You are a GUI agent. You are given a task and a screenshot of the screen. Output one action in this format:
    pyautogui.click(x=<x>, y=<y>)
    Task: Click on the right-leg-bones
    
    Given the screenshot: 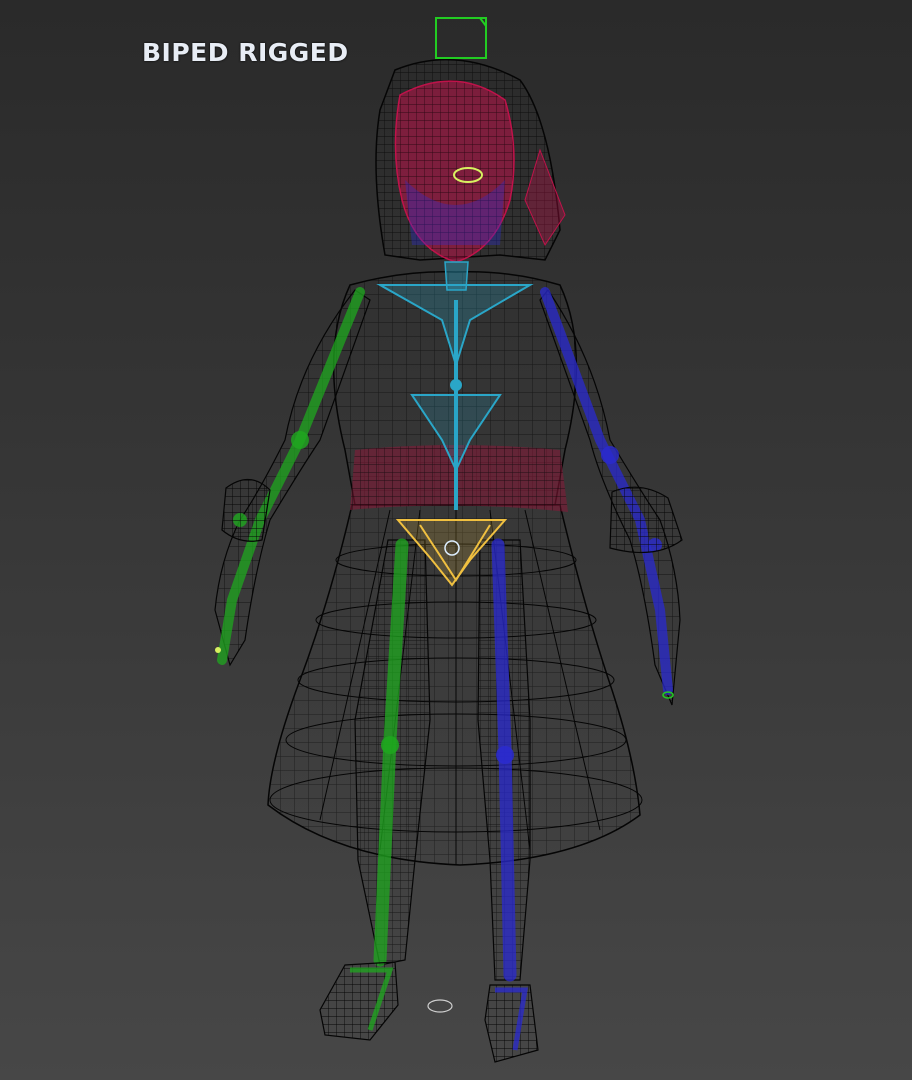 What is the action you would take?
    pyautogui.click(x=504, y=760)
    